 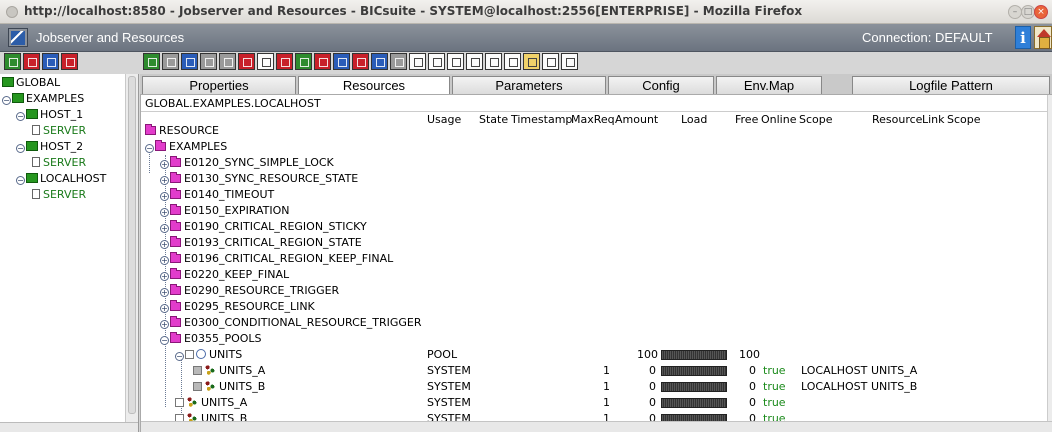 I want to click on table-row: − UNITS POOL 100 100, so click(x=594, y=355).